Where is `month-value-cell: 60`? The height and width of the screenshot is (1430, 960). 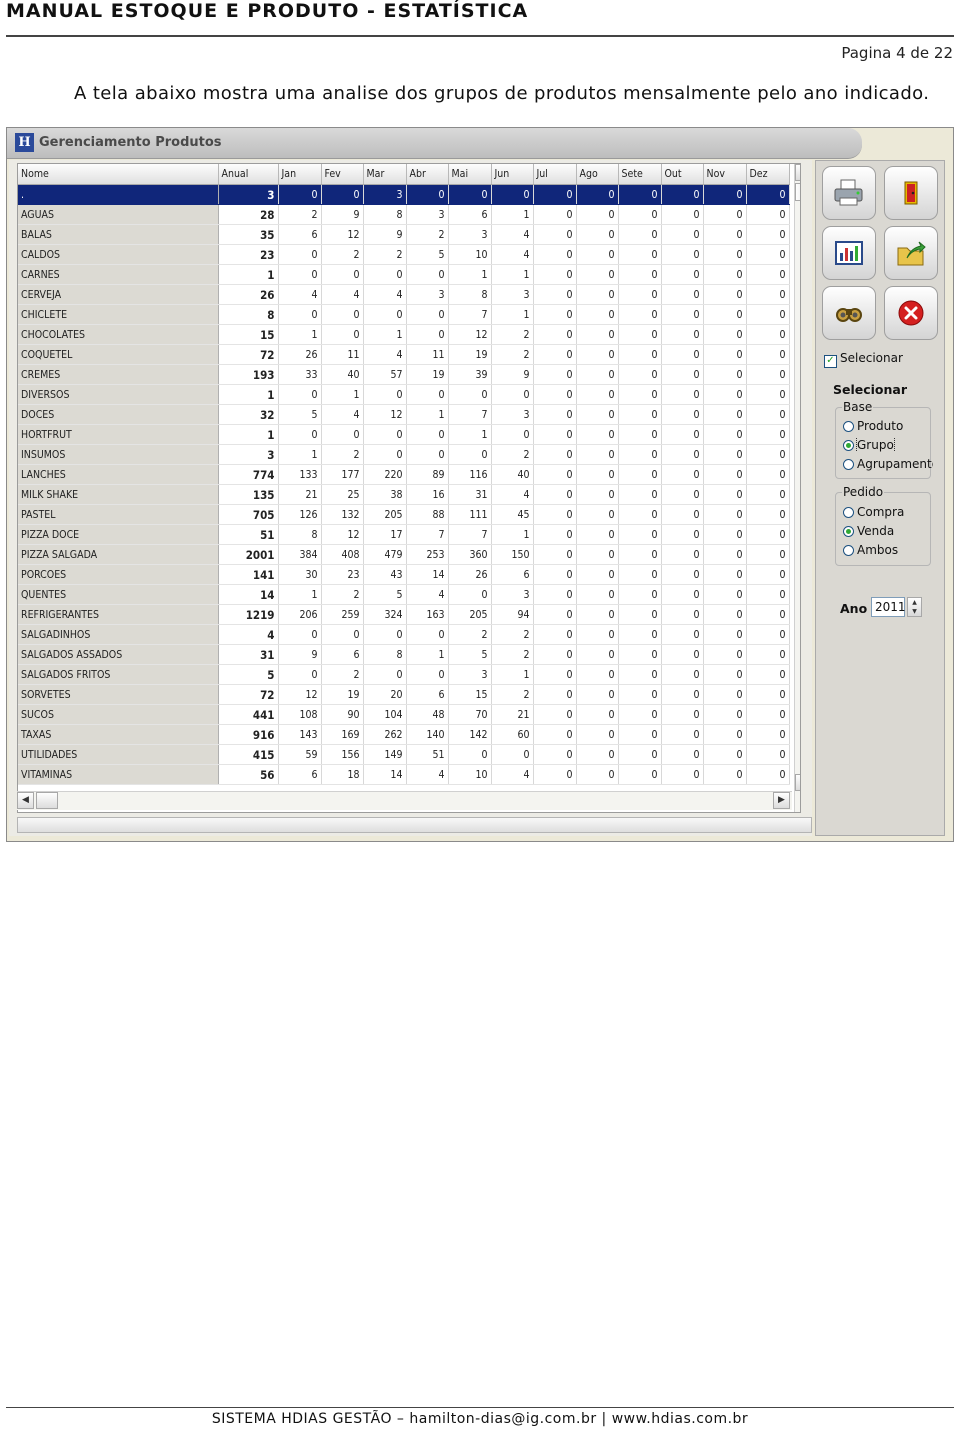
month-value-cell: 60 is located at coordinates (512, 734).